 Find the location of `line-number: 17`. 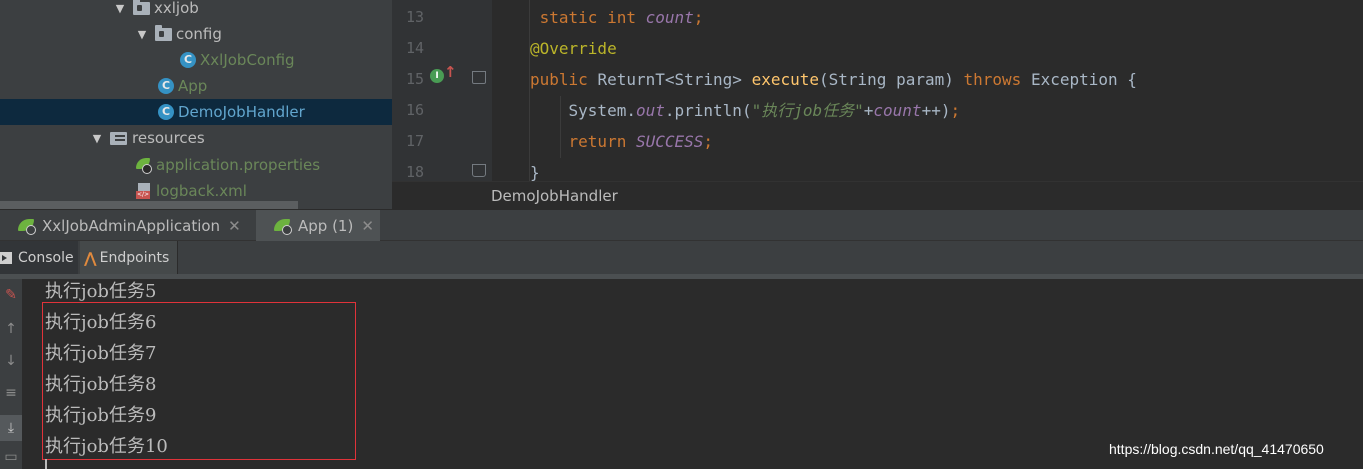

line-number: 17 is located at coordinates (414, 141).